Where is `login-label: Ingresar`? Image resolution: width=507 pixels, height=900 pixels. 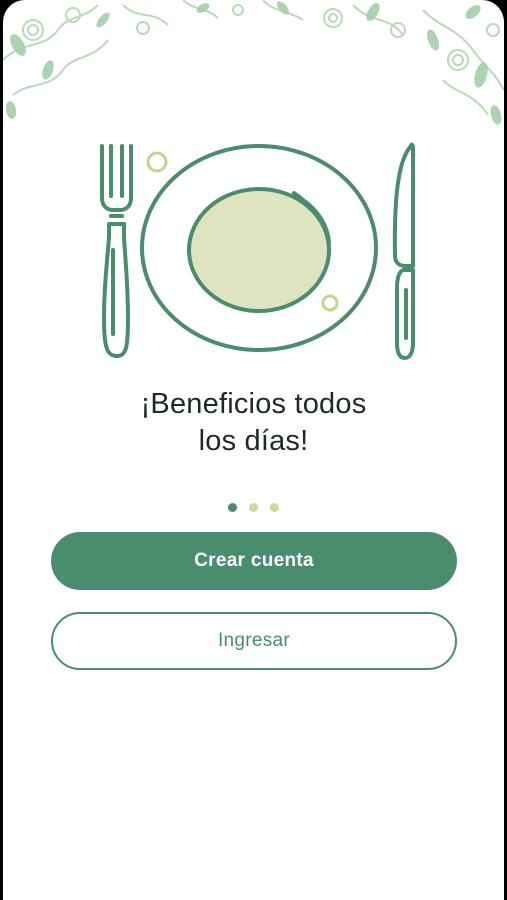
login-label: Ingresar is located at coordinates (254, 640).